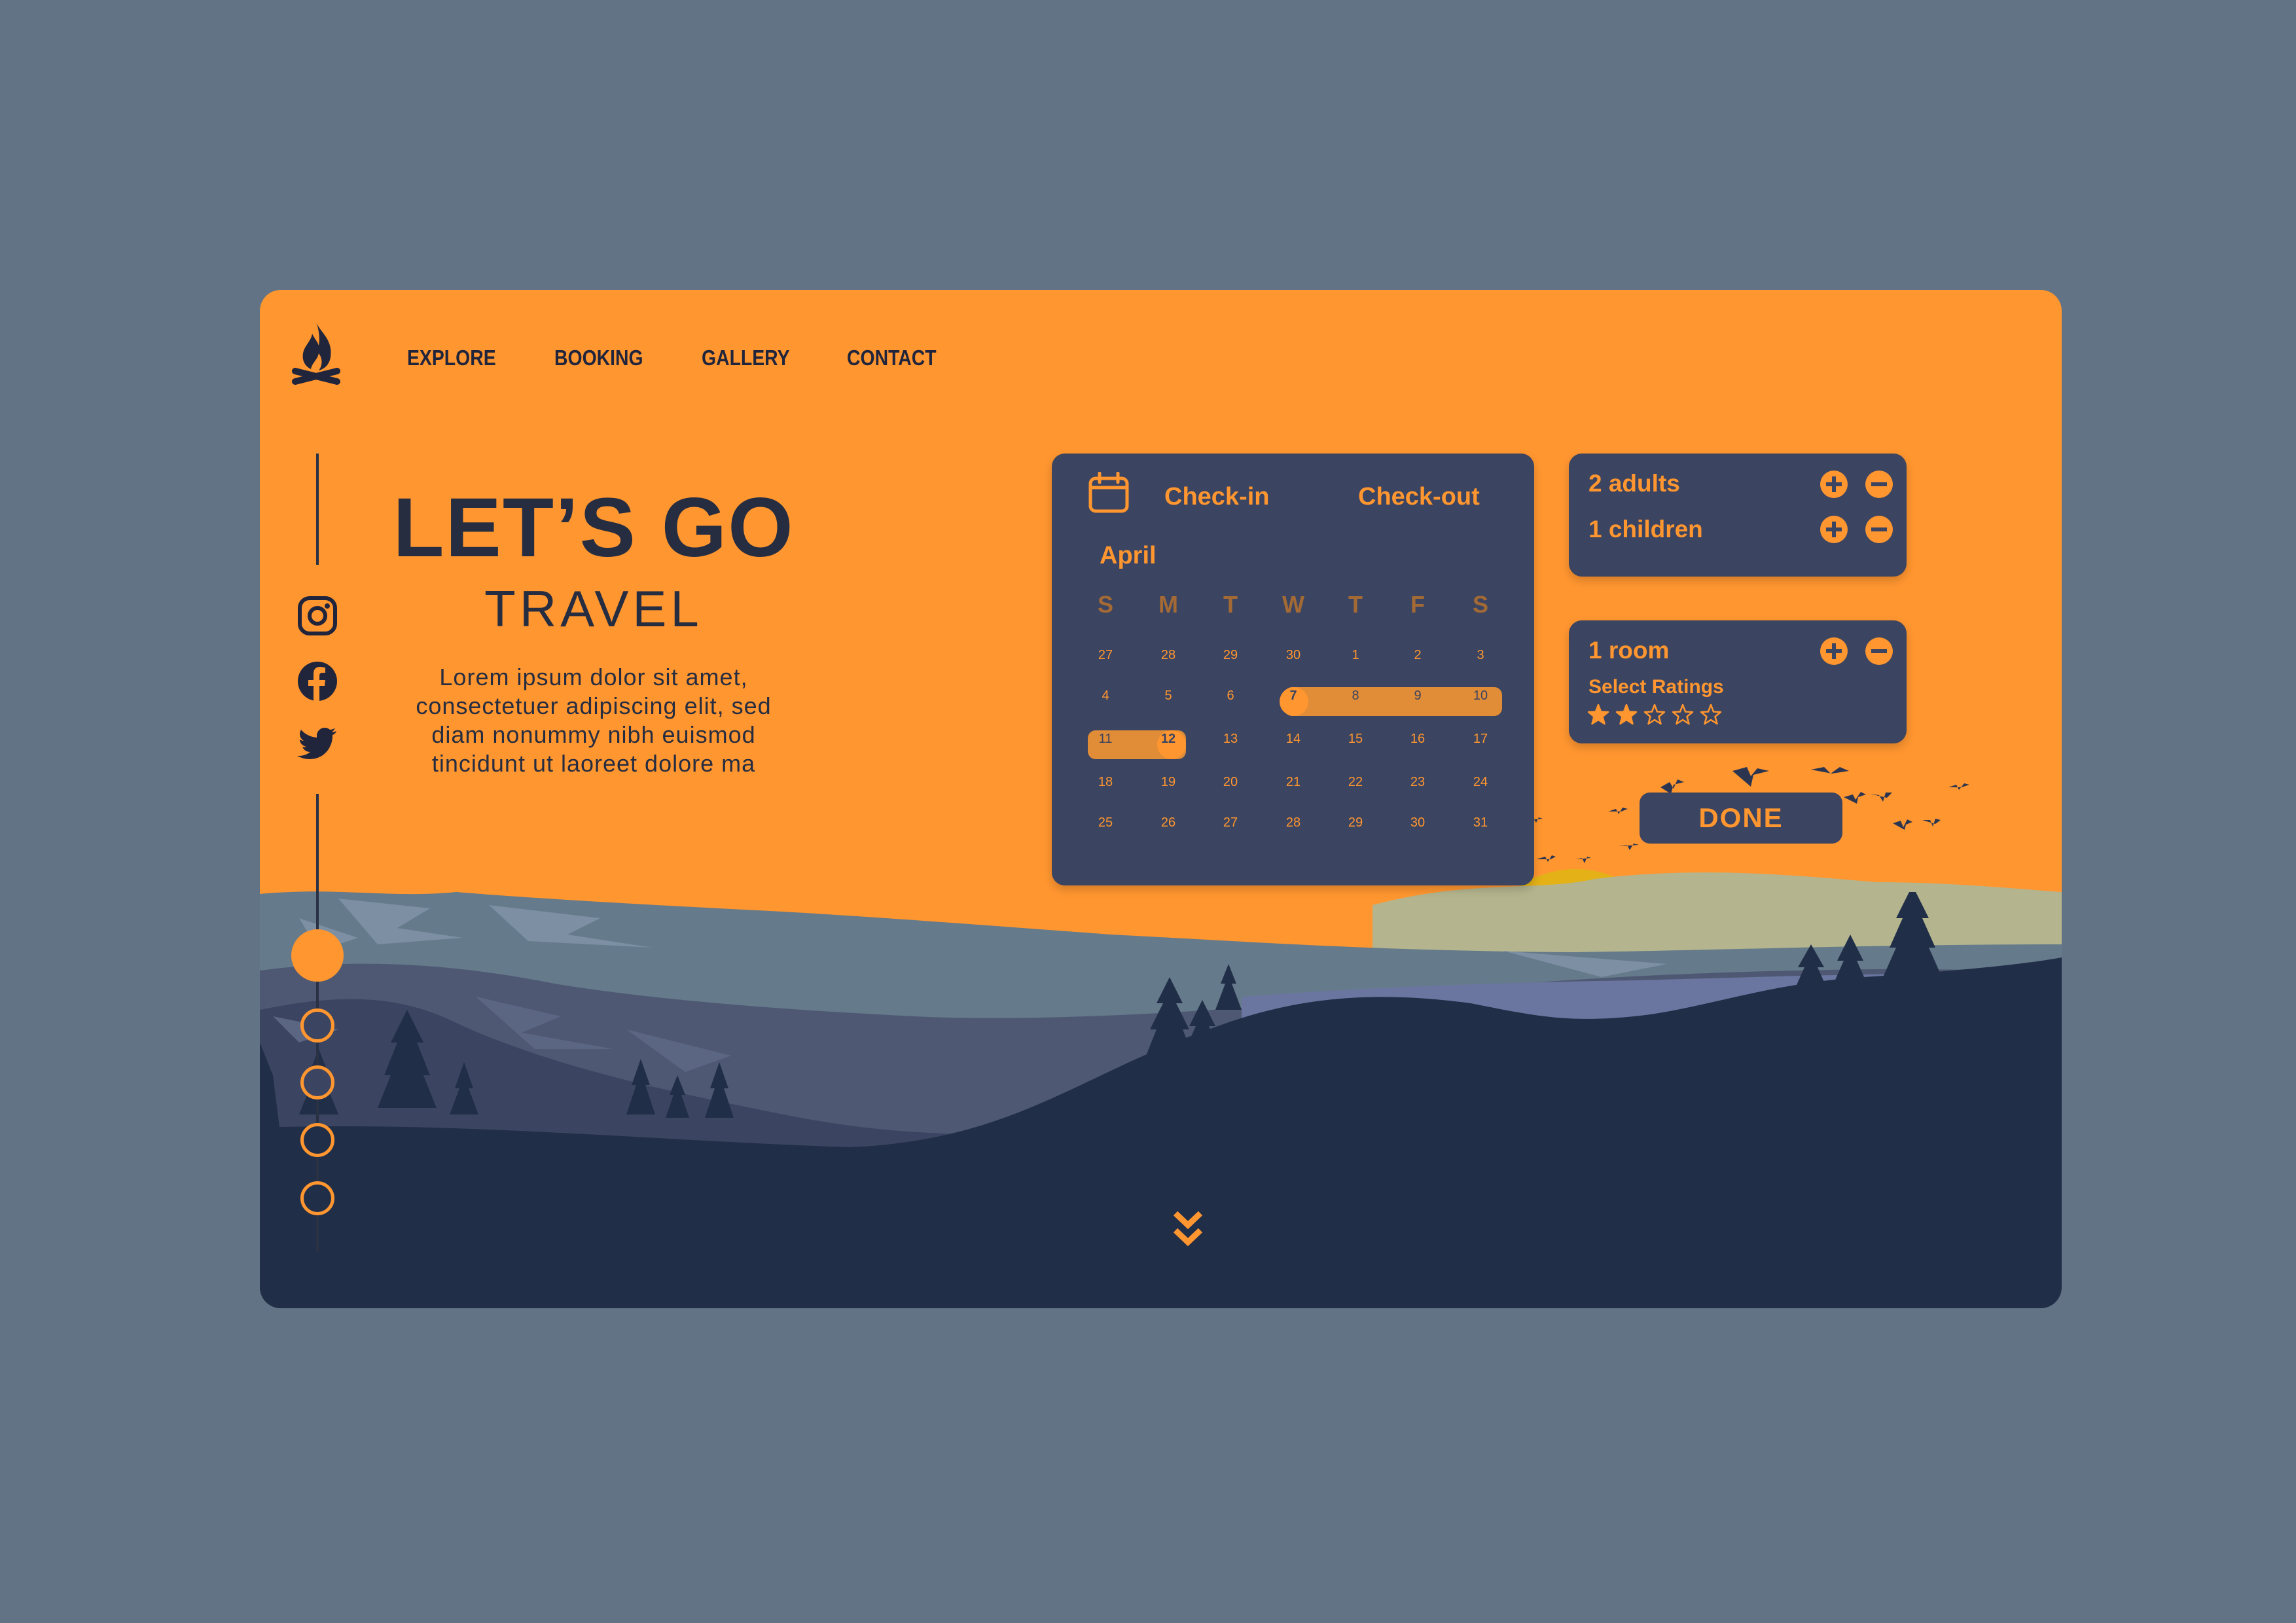 The height and width of the screenshot is (1623, 2296). What do you see at coordinates (1879, 484) in the screenshot?
I see `adults-minus-icon` at bounding box center [1879, 484].